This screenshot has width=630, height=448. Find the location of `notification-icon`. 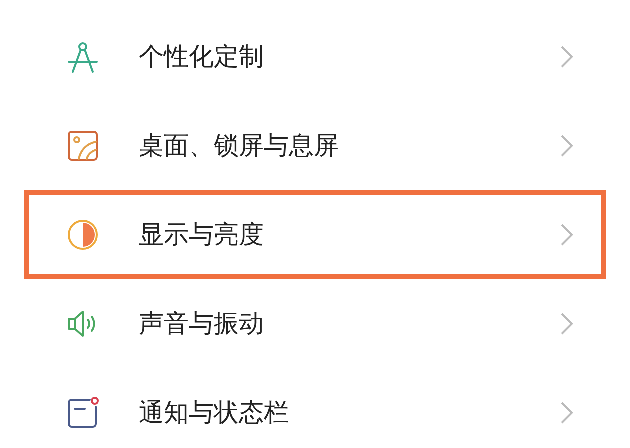

notification-icon is located at coordinates (83, 412).